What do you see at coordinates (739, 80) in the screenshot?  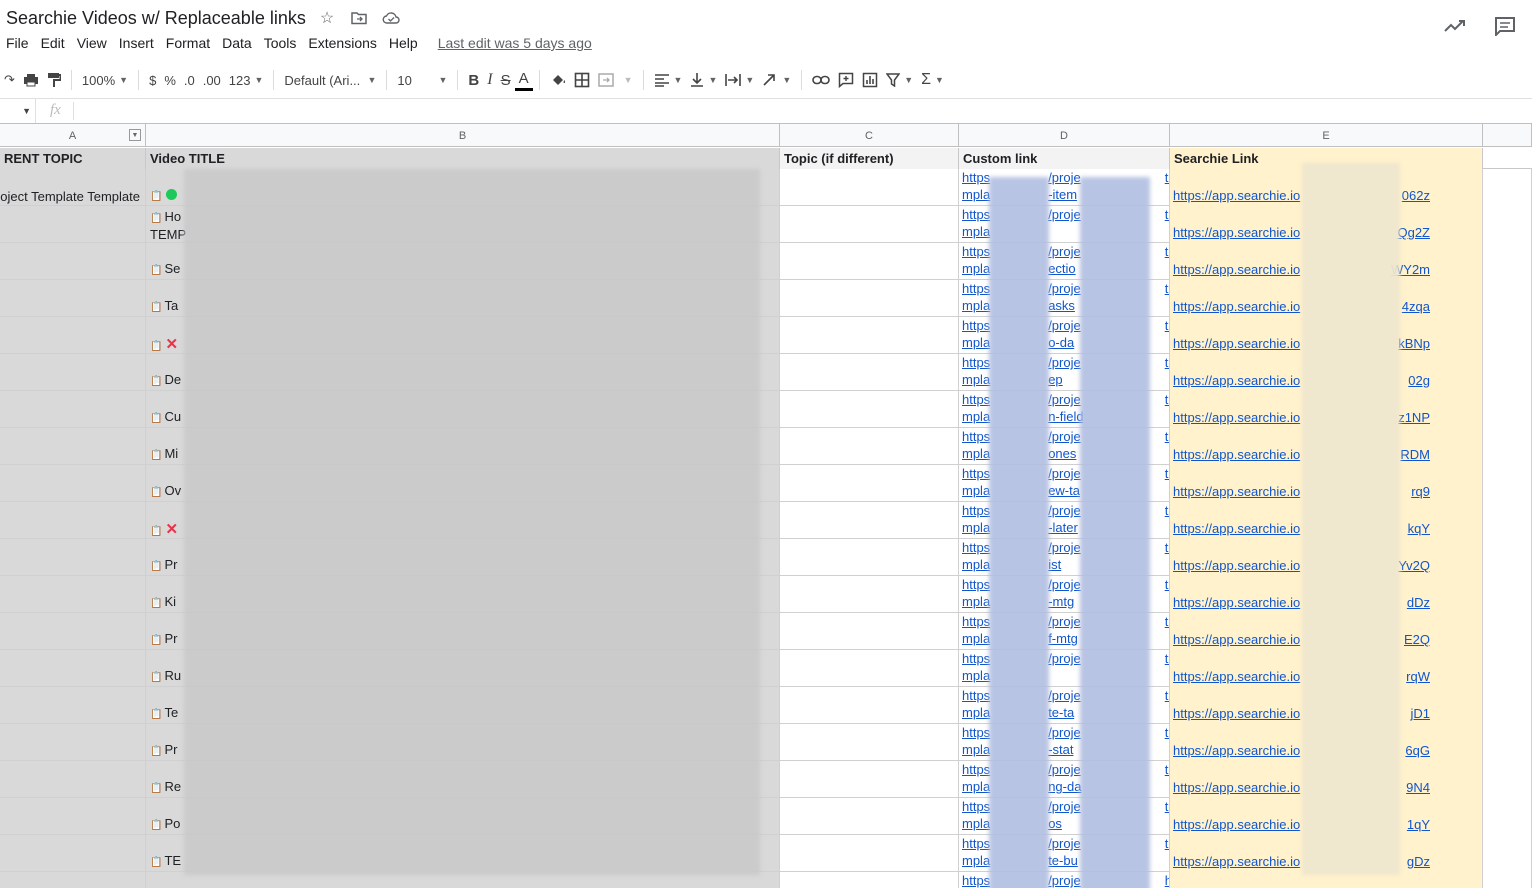 I see `text-wrapping-icon: ▼` at bounding box center [739, 80].